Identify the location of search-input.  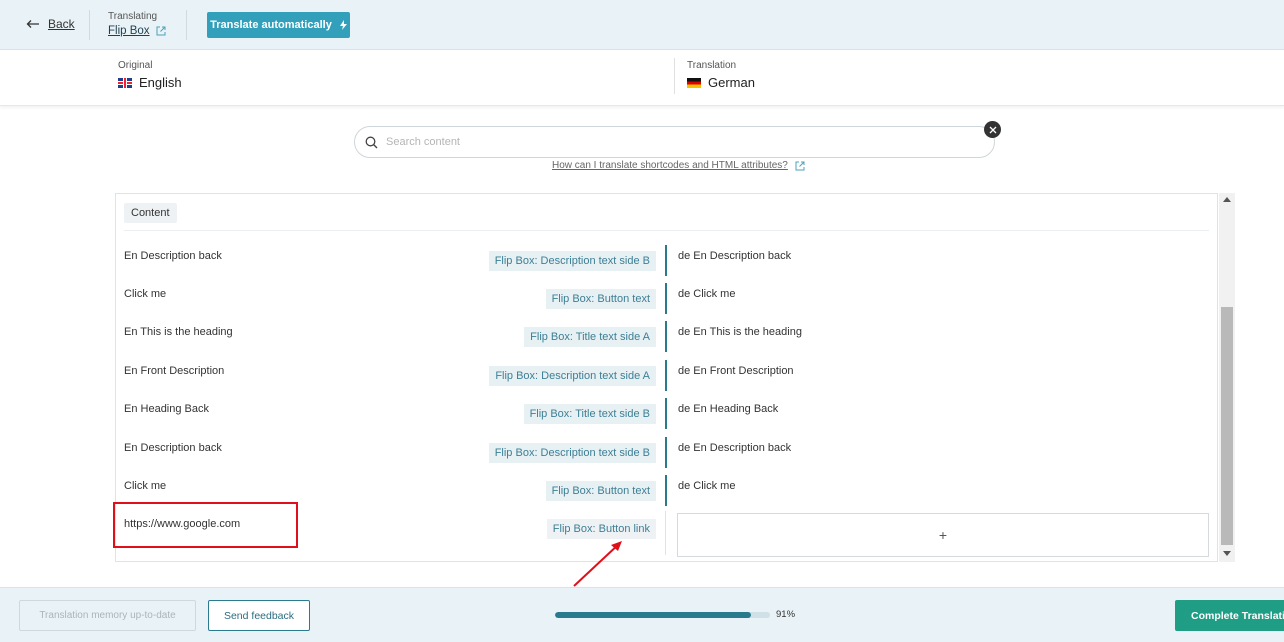
(666, 142).